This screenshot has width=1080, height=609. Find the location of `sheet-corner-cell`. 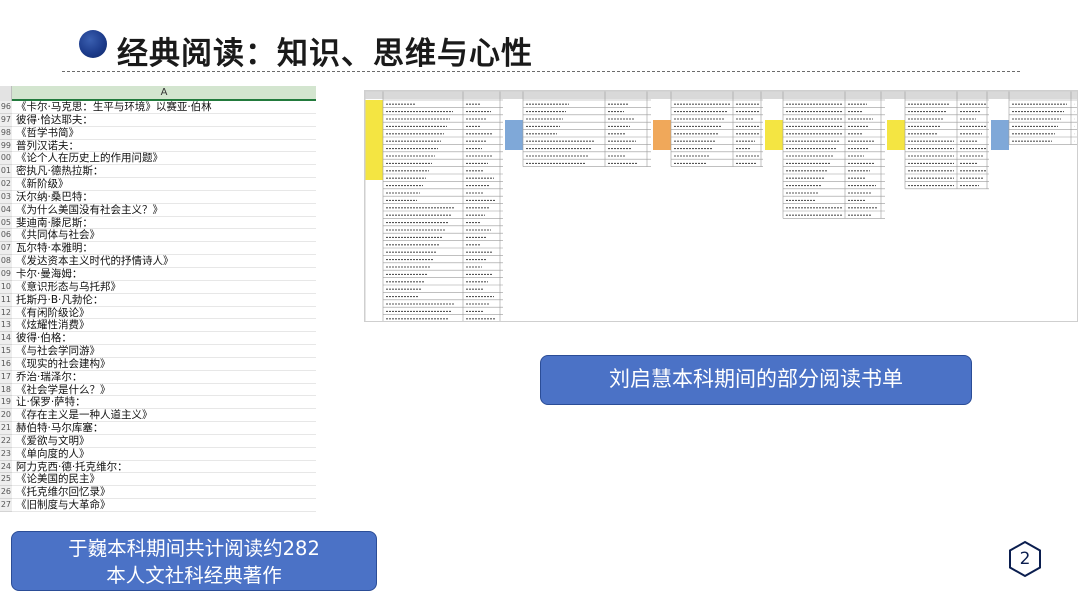

sheet-corner-cell is located at coordinates (6, 93).